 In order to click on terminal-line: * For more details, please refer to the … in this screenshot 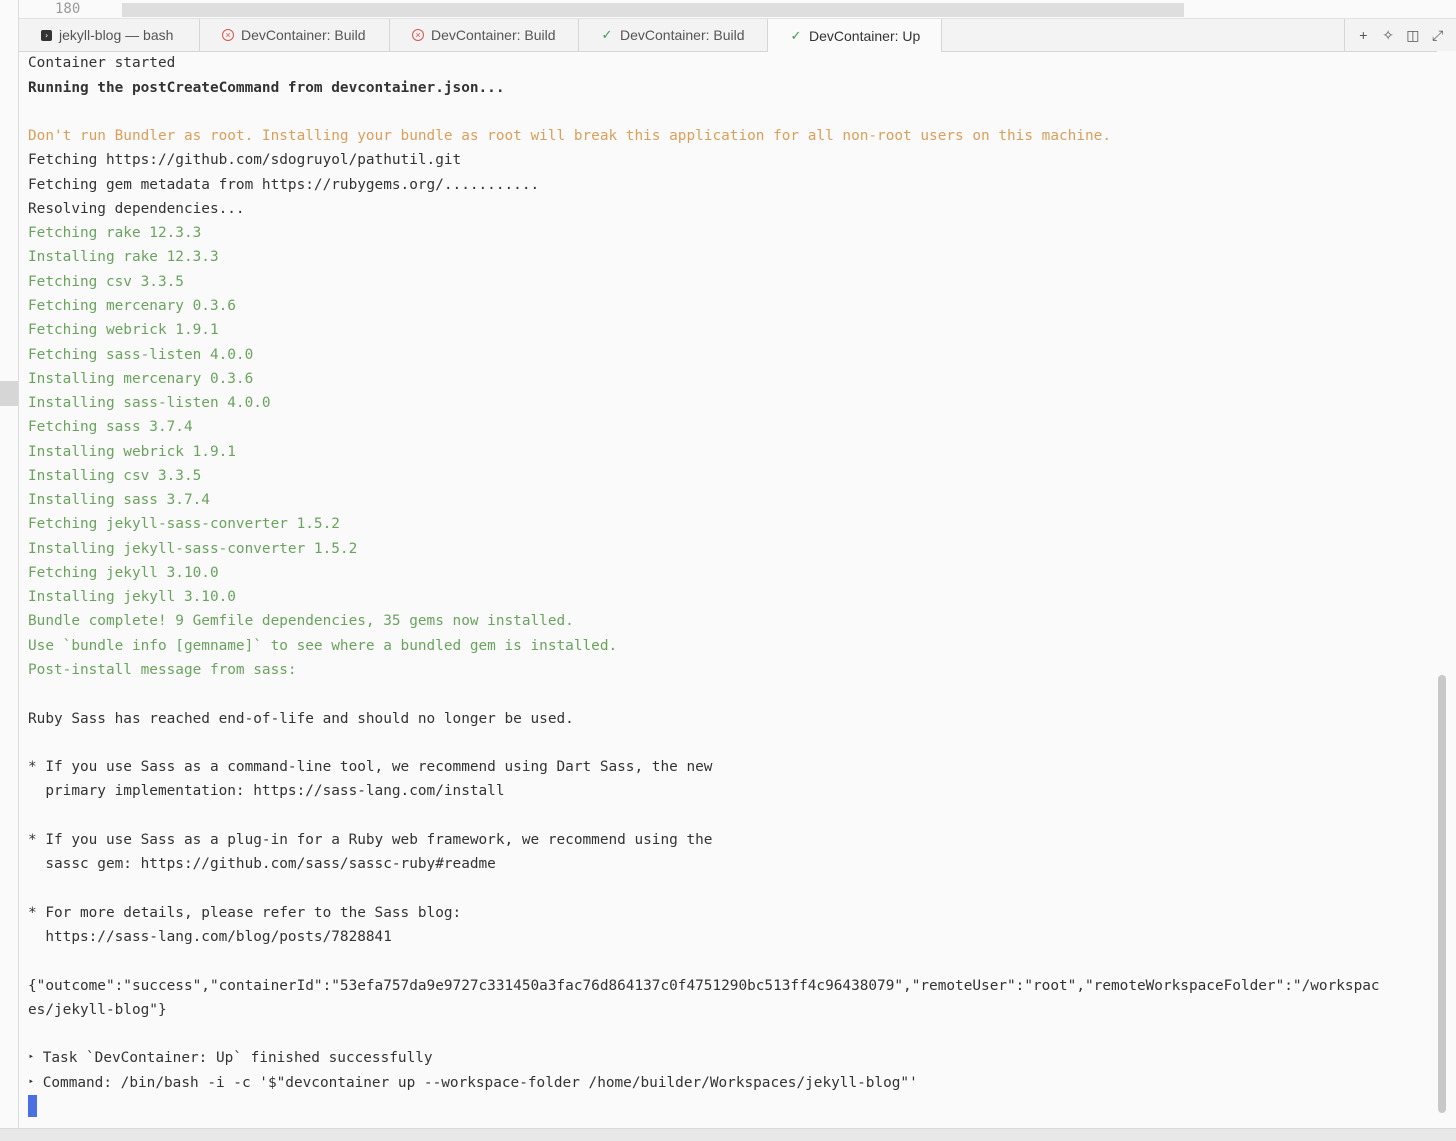, I will do `click(245, 913)`.